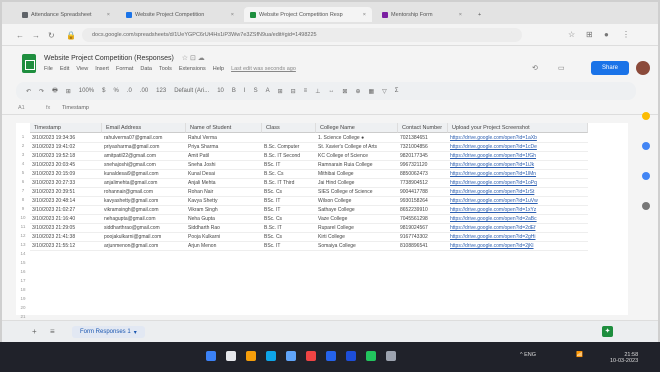 This screenshot has height=372, width=660. I want to click on table-cell: 3/10/2023 20:03:45, so click(66, 165).